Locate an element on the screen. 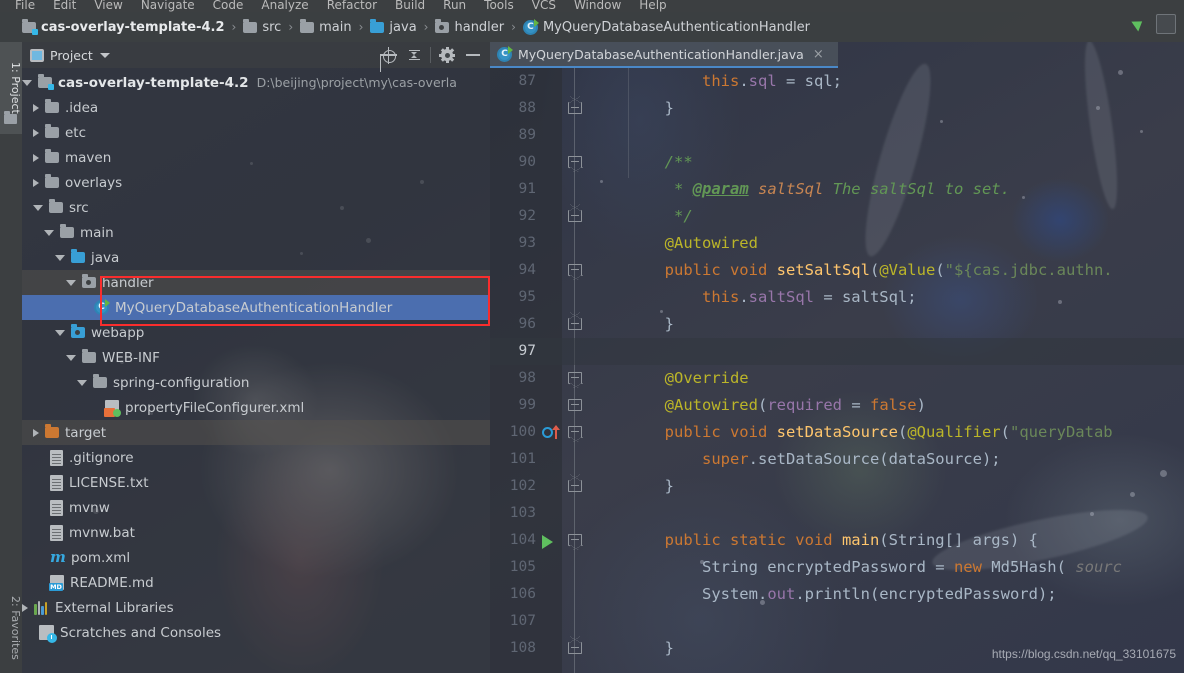 The width and height of the screenshot is (1184, 673). tree-row--gitignore: .gitignore is located at coordinates (256, 457).